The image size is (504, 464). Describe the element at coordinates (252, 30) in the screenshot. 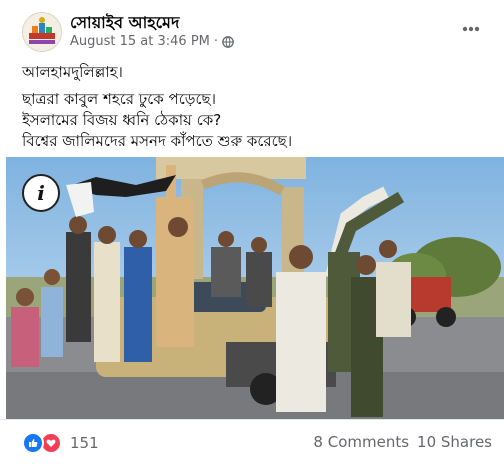

I see `post-header: সোয়াইব আহমেদ August 15 at 3:46 PM ·` at that location.